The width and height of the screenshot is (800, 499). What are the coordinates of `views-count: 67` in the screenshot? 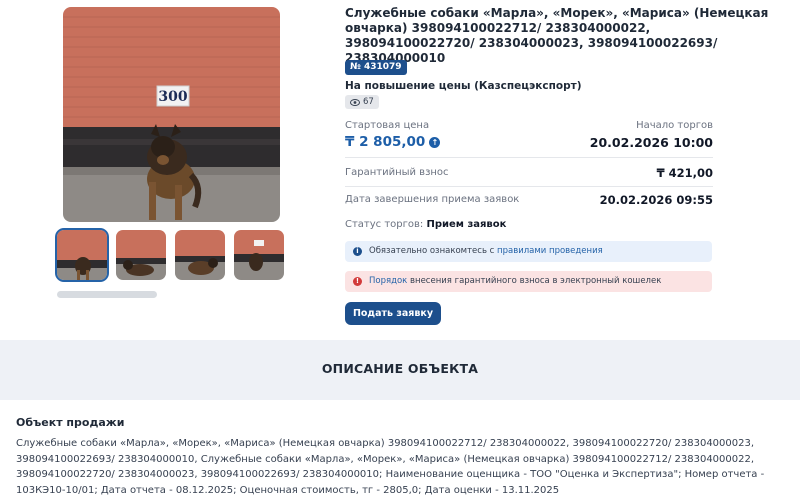 It's located at (368, 102).